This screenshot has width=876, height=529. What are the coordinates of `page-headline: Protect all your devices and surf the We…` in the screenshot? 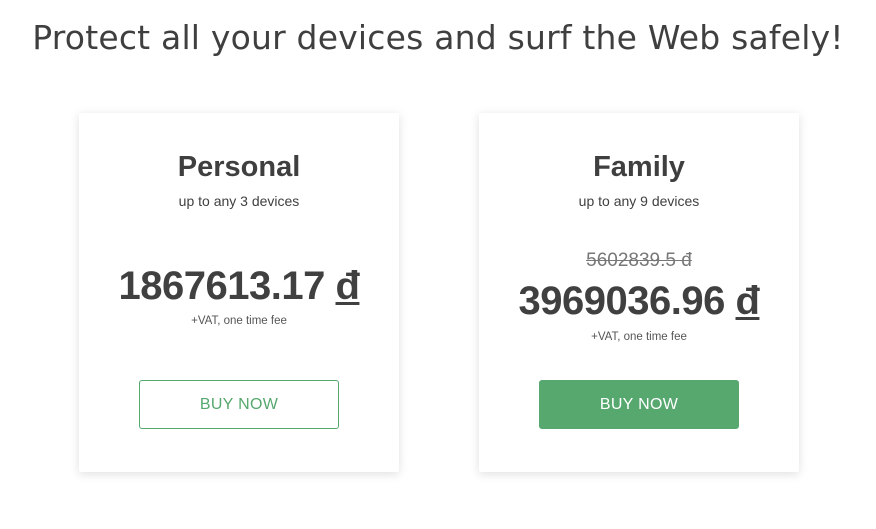 It's located at (438, 37).